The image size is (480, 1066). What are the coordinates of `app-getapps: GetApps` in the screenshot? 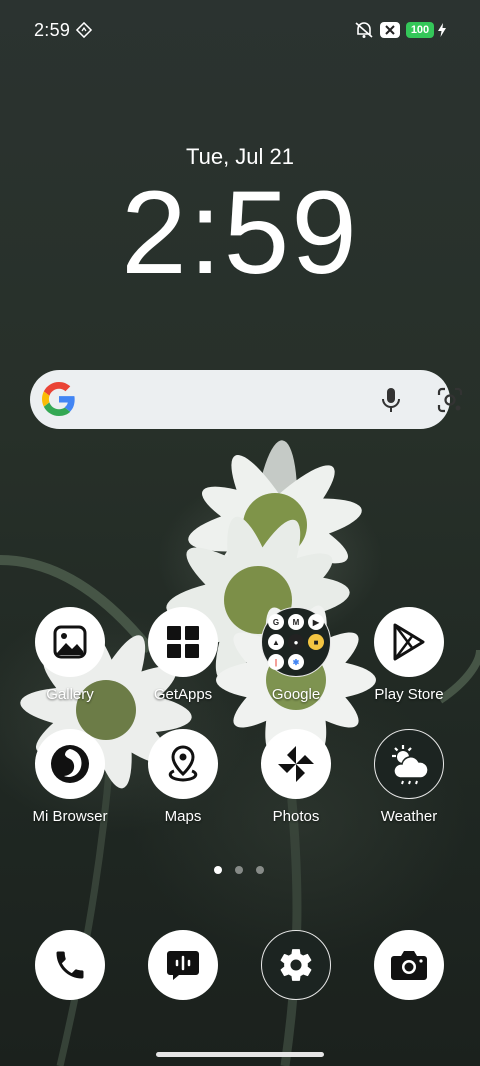 It's located at (183, 655).